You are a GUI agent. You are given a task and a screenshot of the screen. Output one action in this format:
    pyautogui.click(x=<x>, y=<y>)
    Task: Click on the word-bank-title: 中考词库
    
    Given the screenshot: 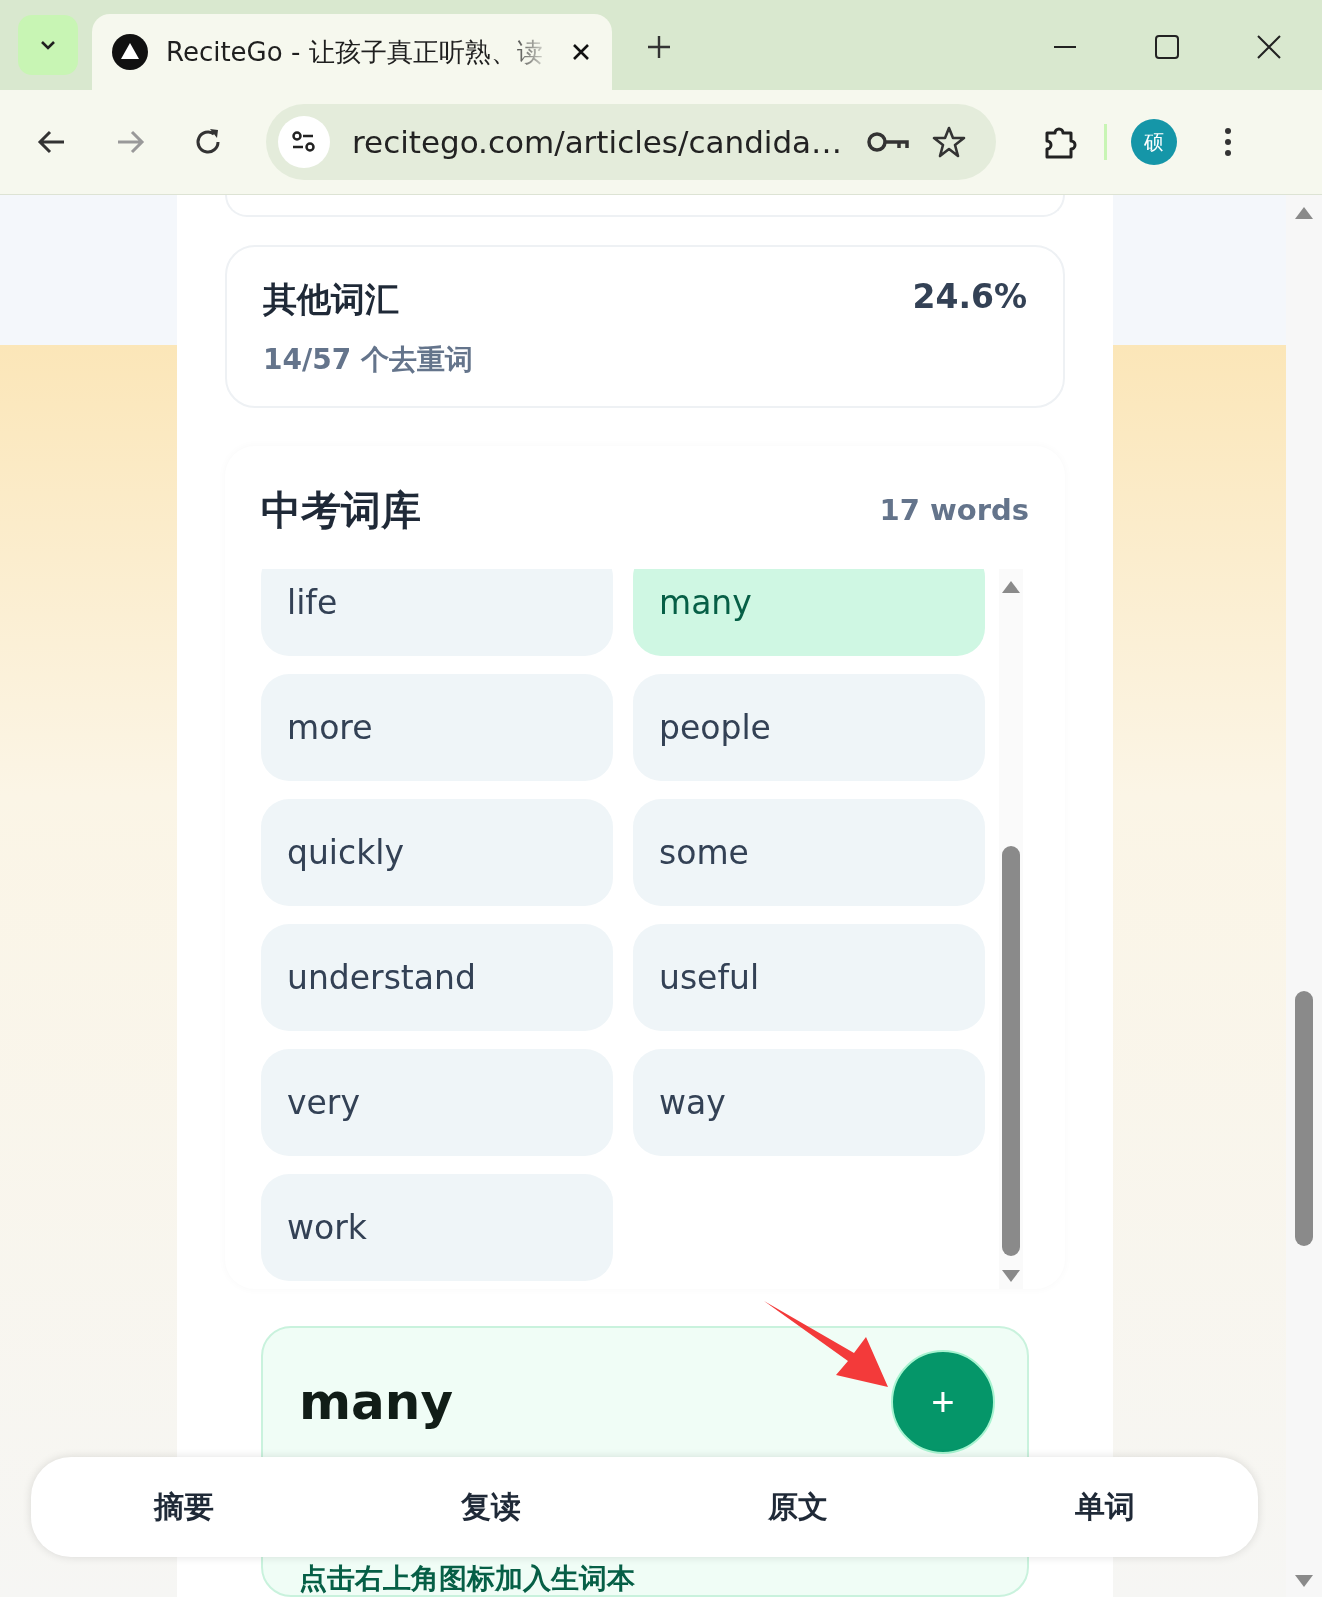 What is the action you would take?
    pyautogui.click(x=341, y=510)
    